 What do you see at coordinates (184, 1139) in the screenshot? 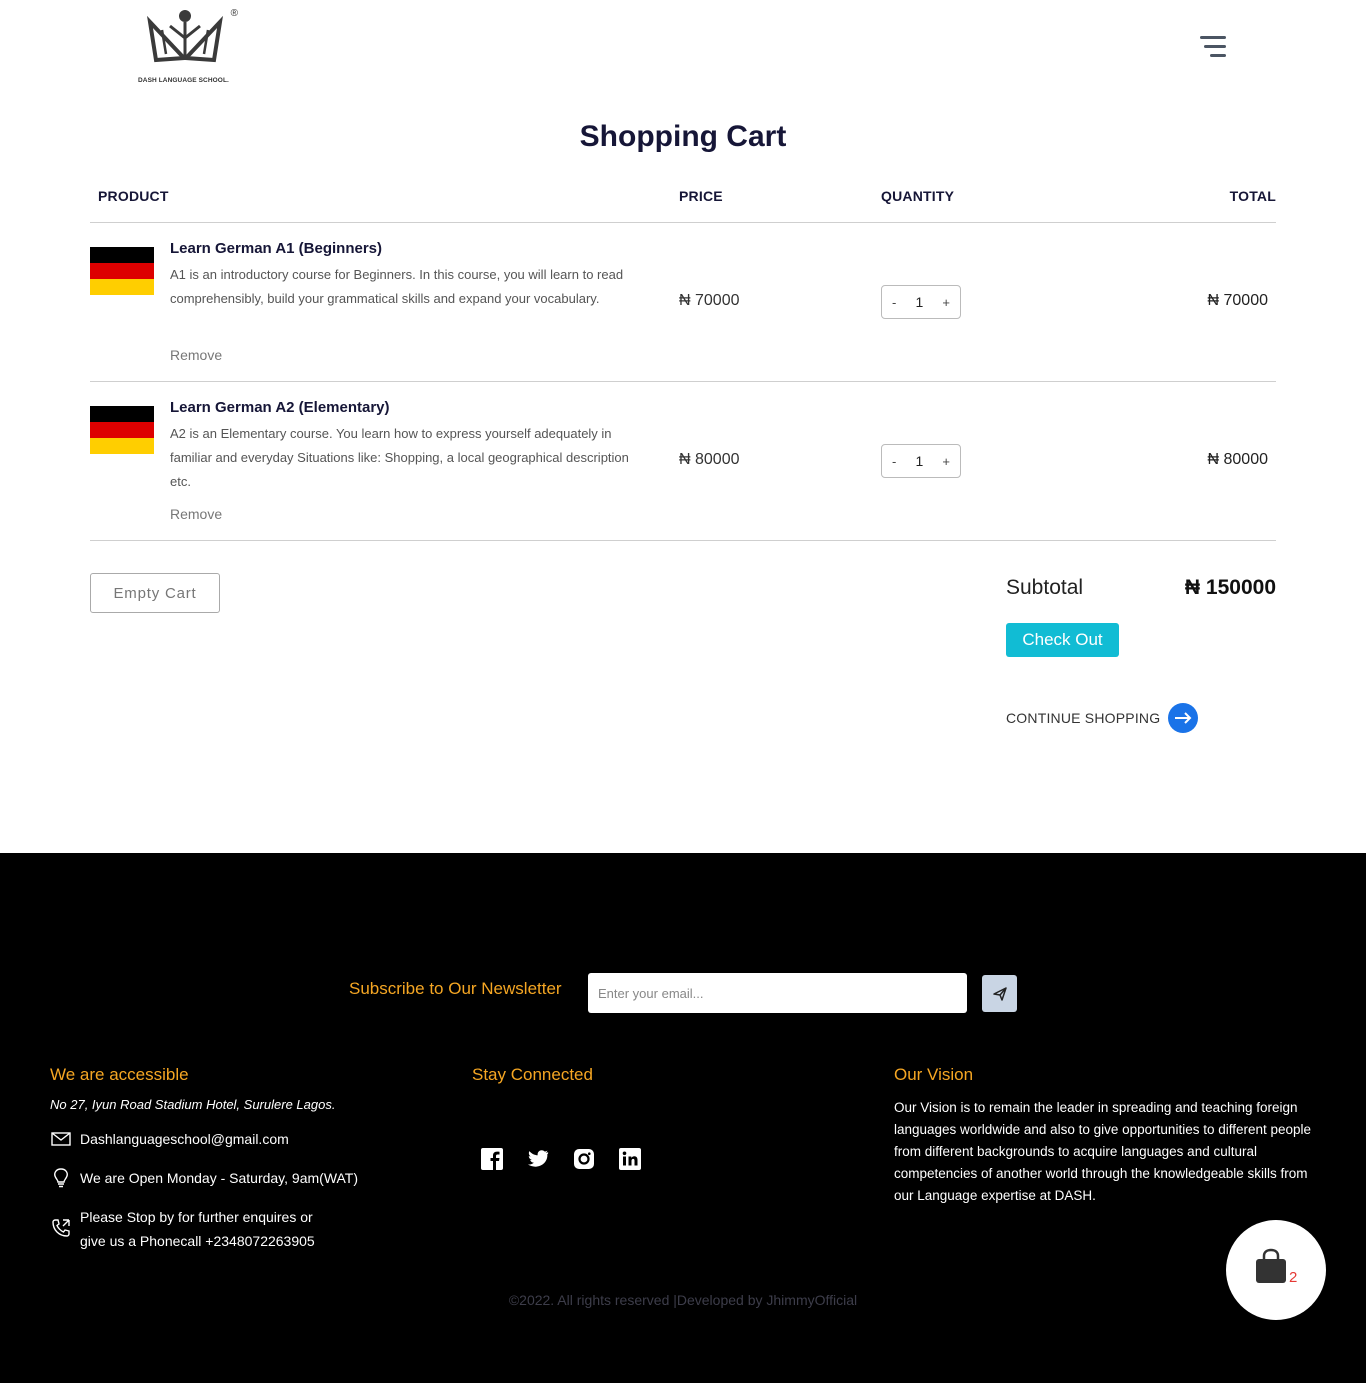
I see `email-text: Dashlanguageschool@gmail.com` at bounding box center [184, 1139].